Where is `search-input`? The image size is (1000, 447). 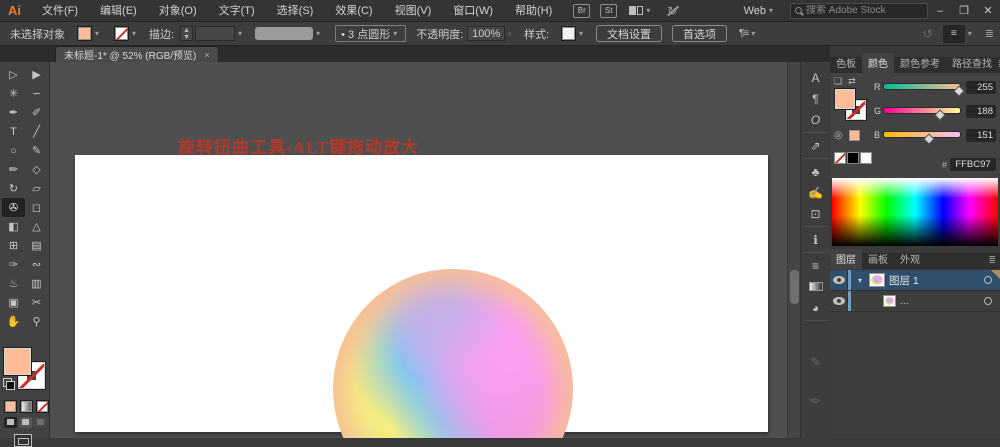 search-input is located at coordinates (861, 10).